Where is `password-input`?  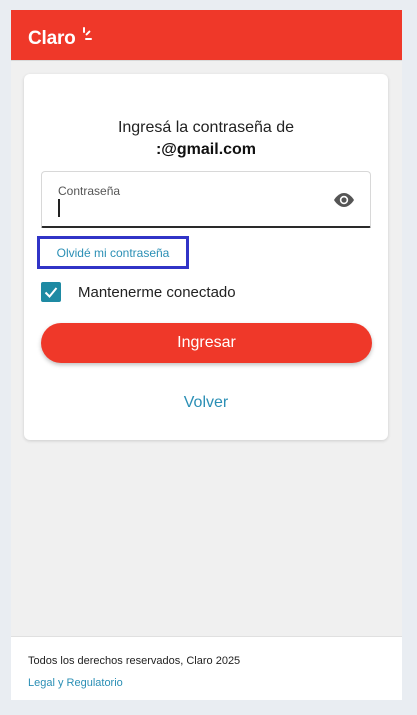
password-input is located at coordinates (186, 209).